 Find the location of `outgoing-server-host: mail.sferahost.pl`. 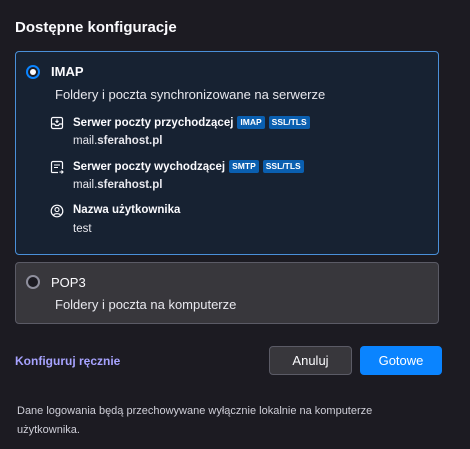

outgoing-server-host: mail.sferahost.pl is located at coordinates (117, 185).